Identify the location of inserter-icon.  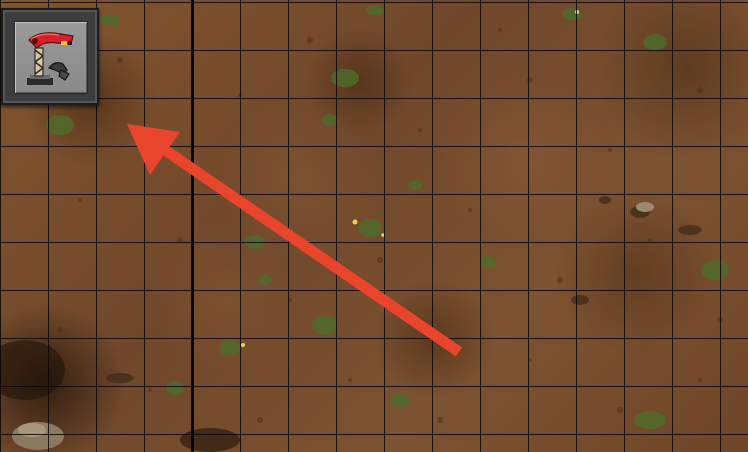
(50, 58).